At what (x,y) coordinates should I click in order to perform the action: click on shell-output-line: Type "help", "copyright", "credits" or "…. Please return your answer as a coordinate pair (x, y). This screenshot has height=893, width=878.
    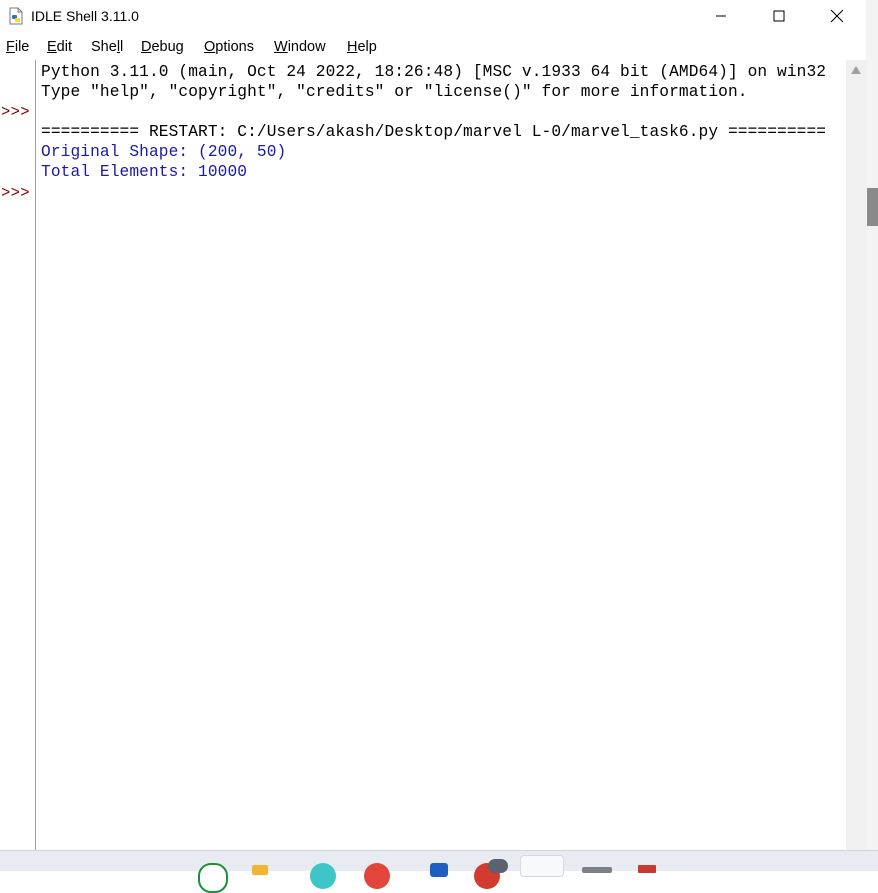
    Looking at the image, I should click on (394, 92).